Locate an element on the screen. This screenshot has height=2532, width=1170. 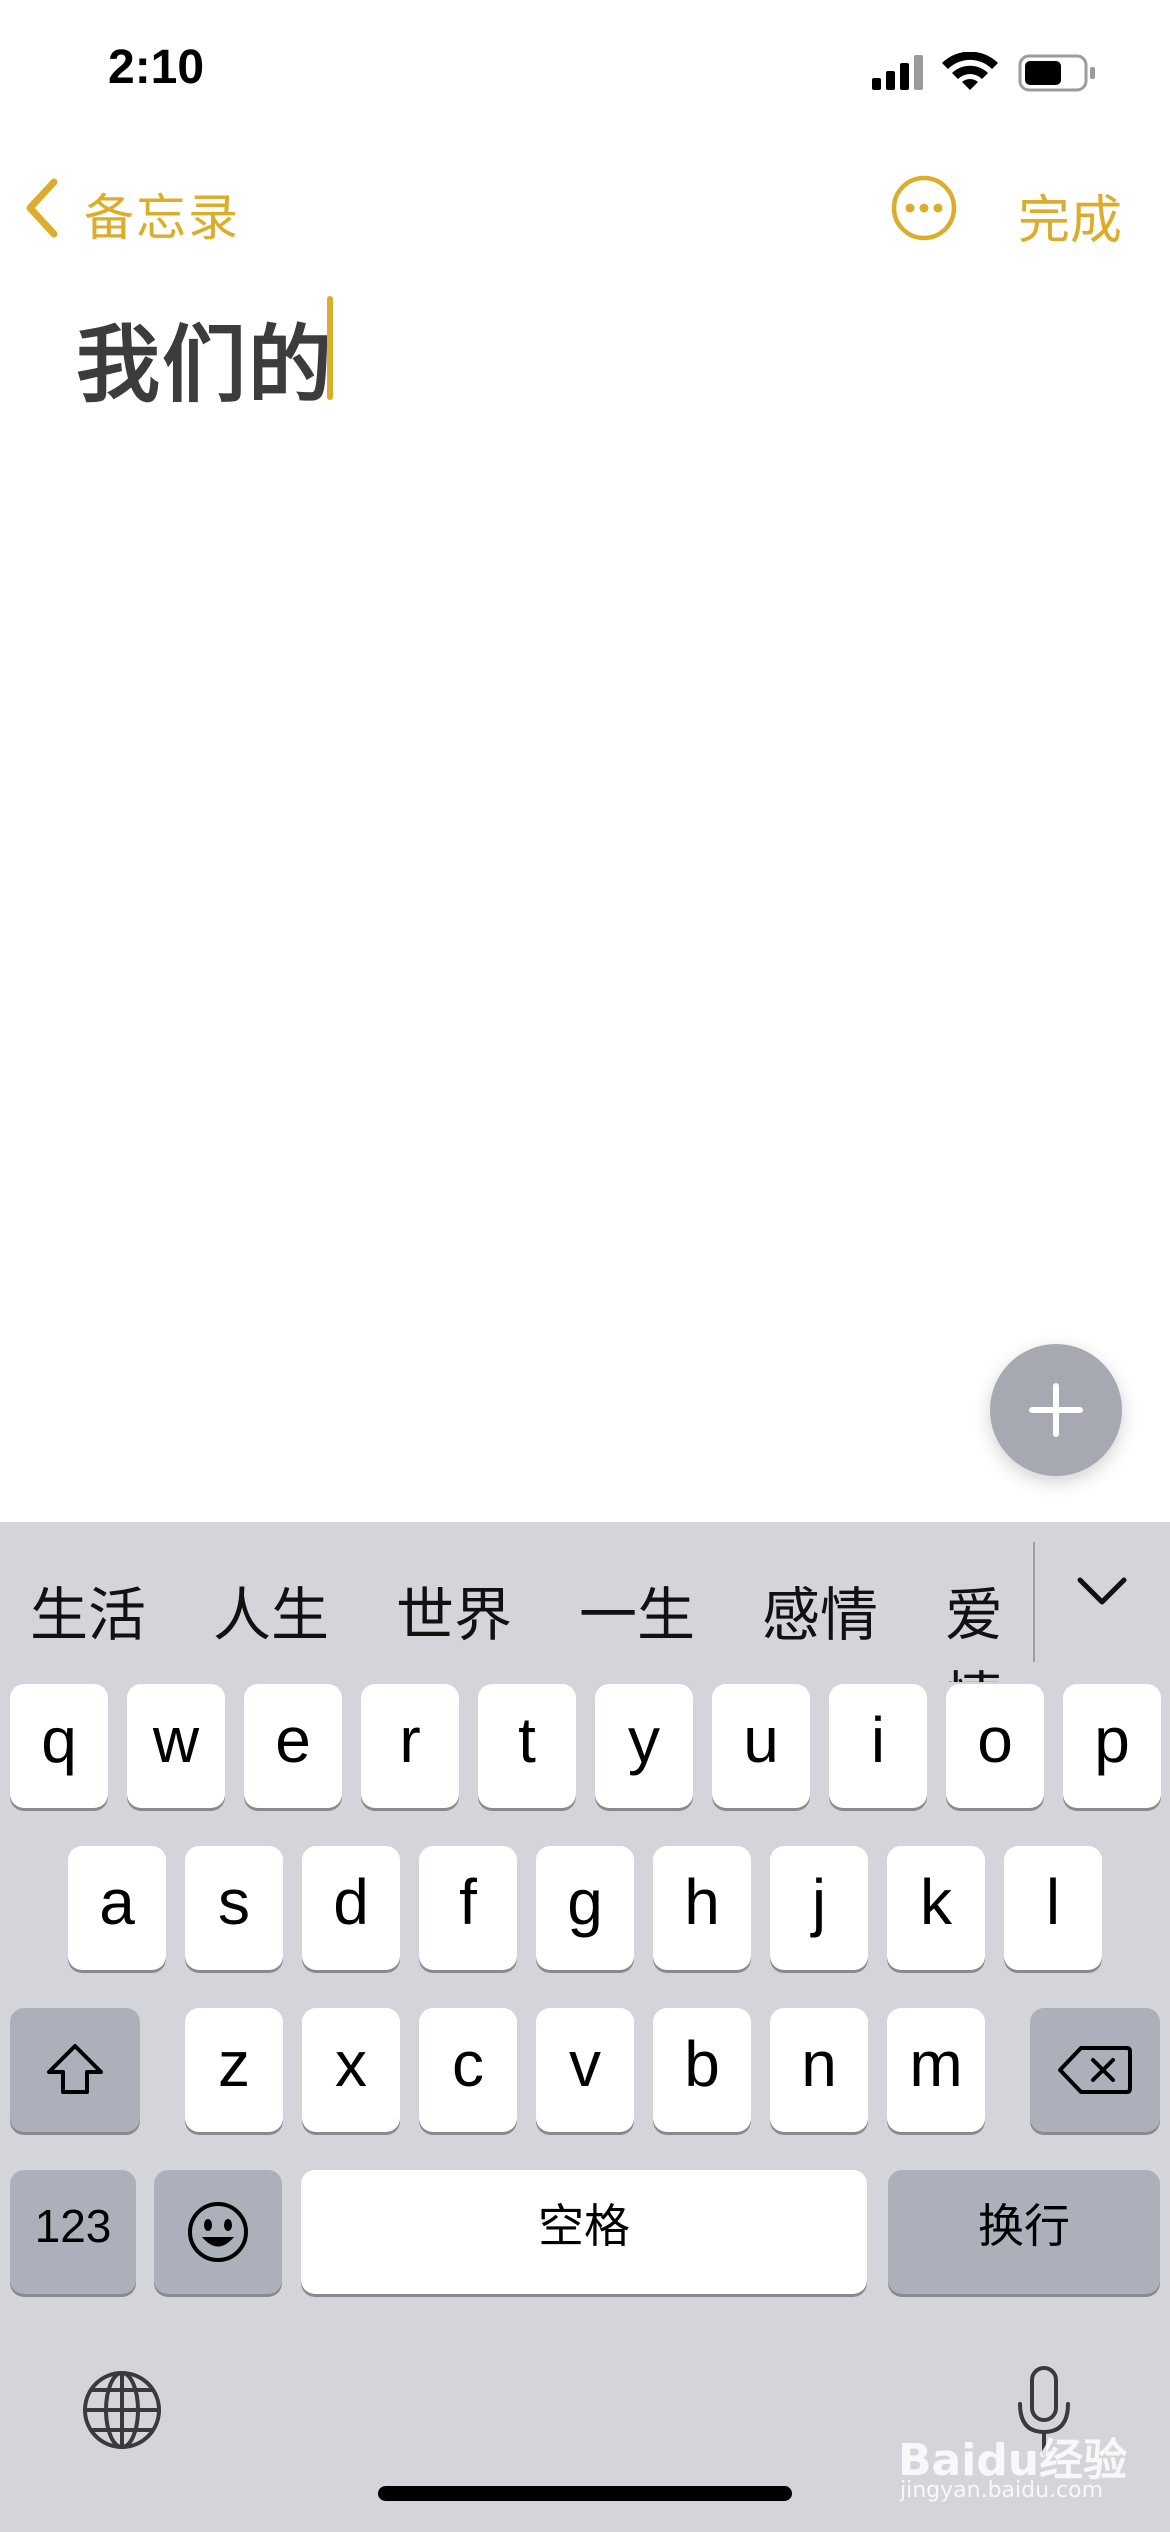
key-z: z is located at coordinates (234, 2070).